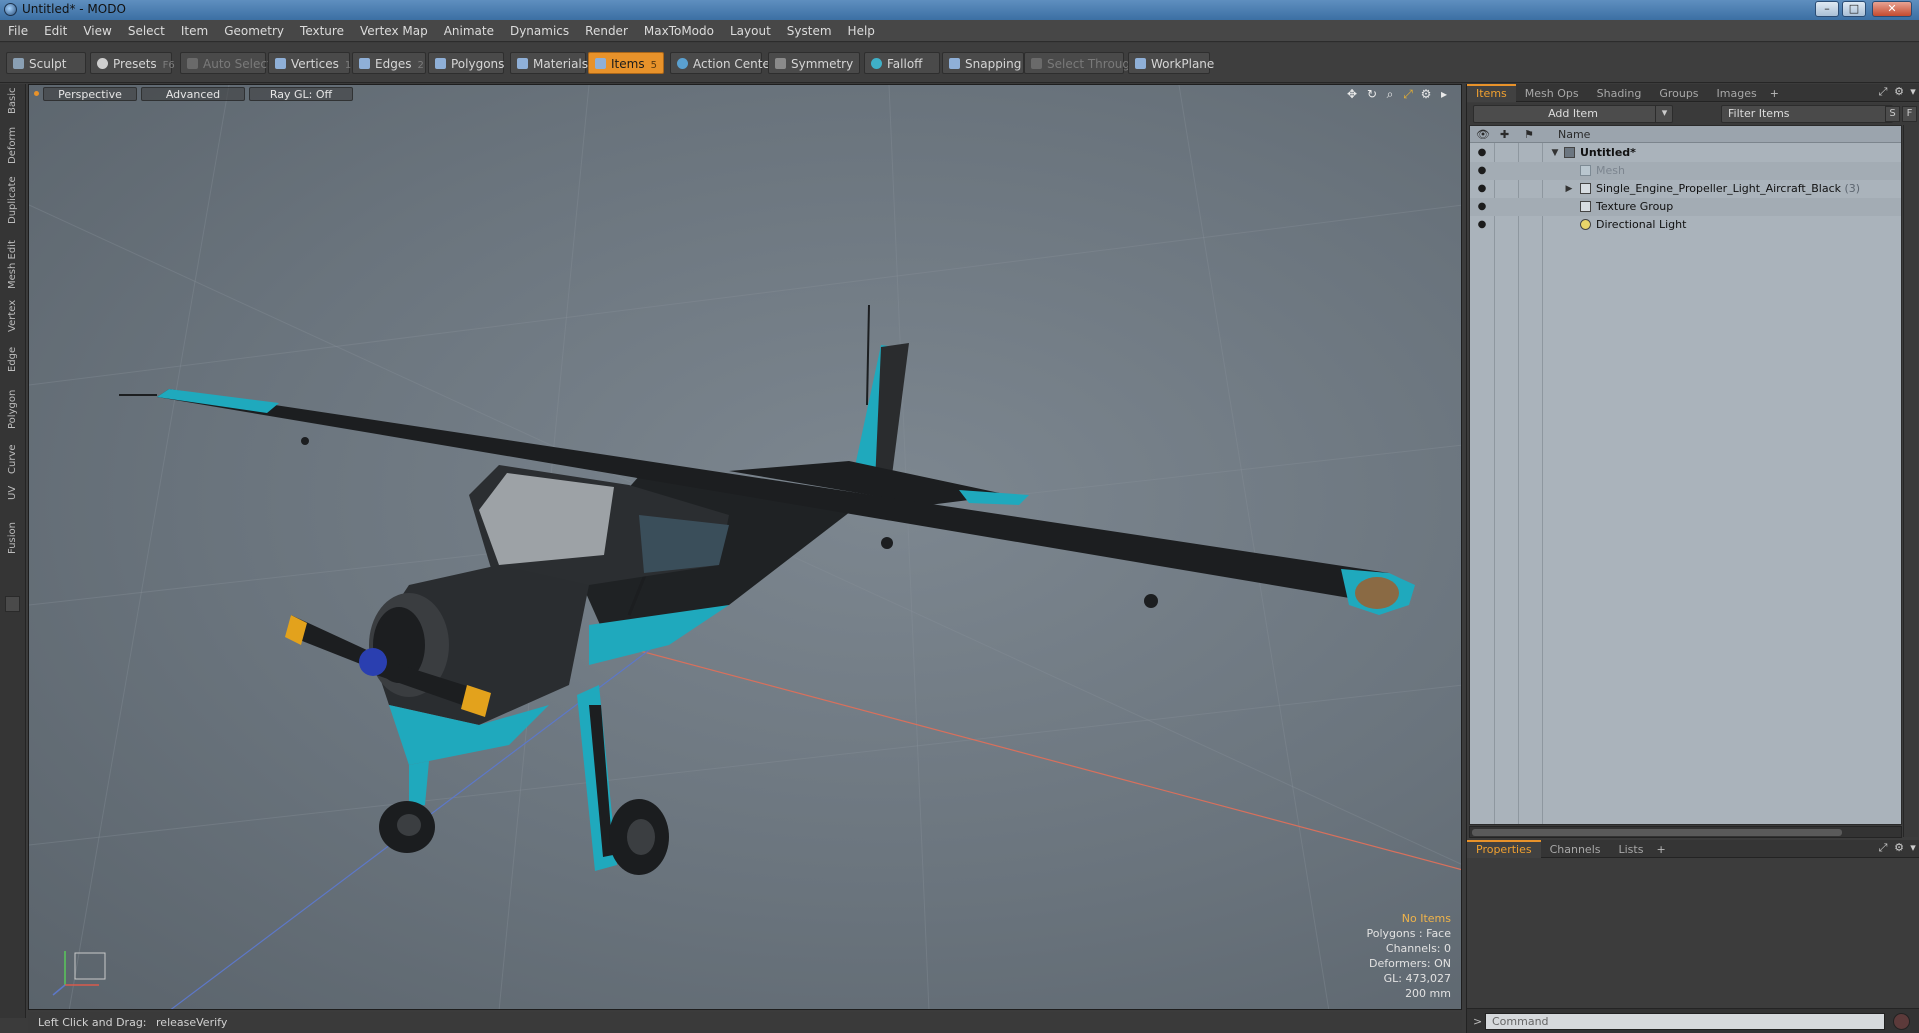 This screenshot has width=1919, height=1033. What do you see at coordinates (1552, 94) in the screenshot?
I see `tab-mesh-ops: Mesh Ops` at bounding box center [1552, 94].